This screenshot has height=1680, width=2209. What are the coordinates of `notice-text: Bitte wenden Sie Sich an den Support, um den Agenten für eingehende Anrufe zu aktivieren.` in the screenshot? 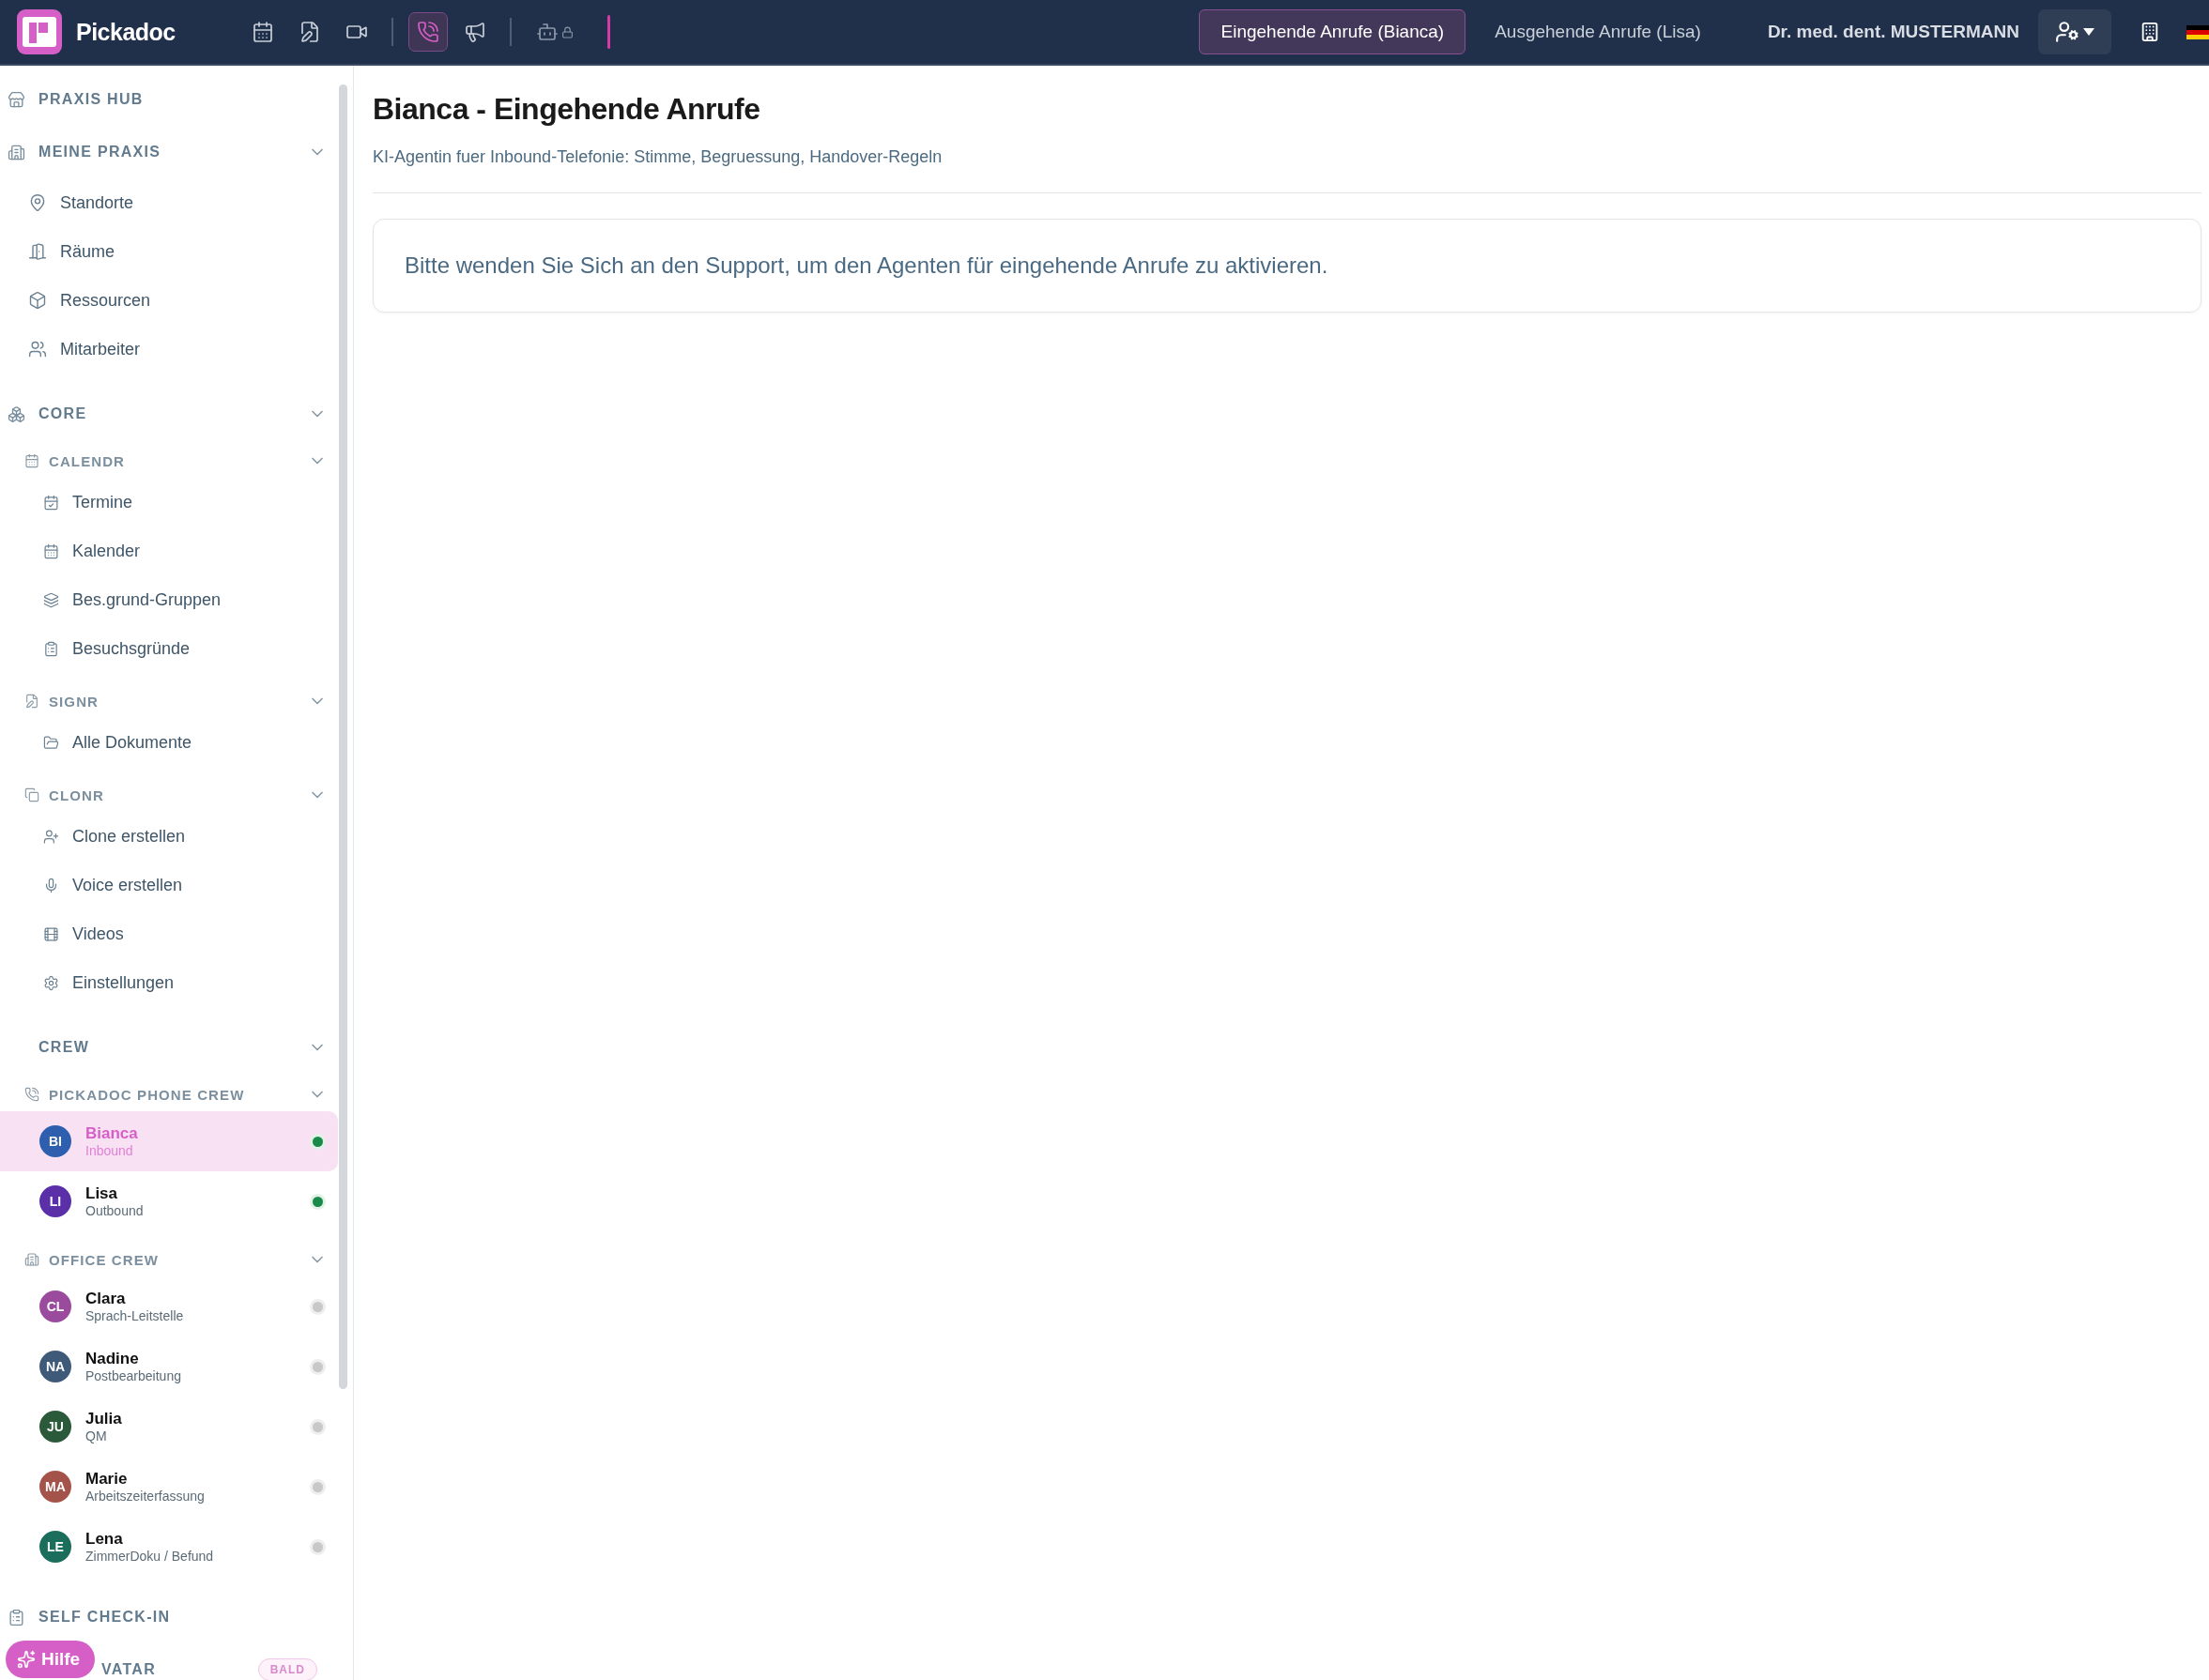 It's located at (867, 265).